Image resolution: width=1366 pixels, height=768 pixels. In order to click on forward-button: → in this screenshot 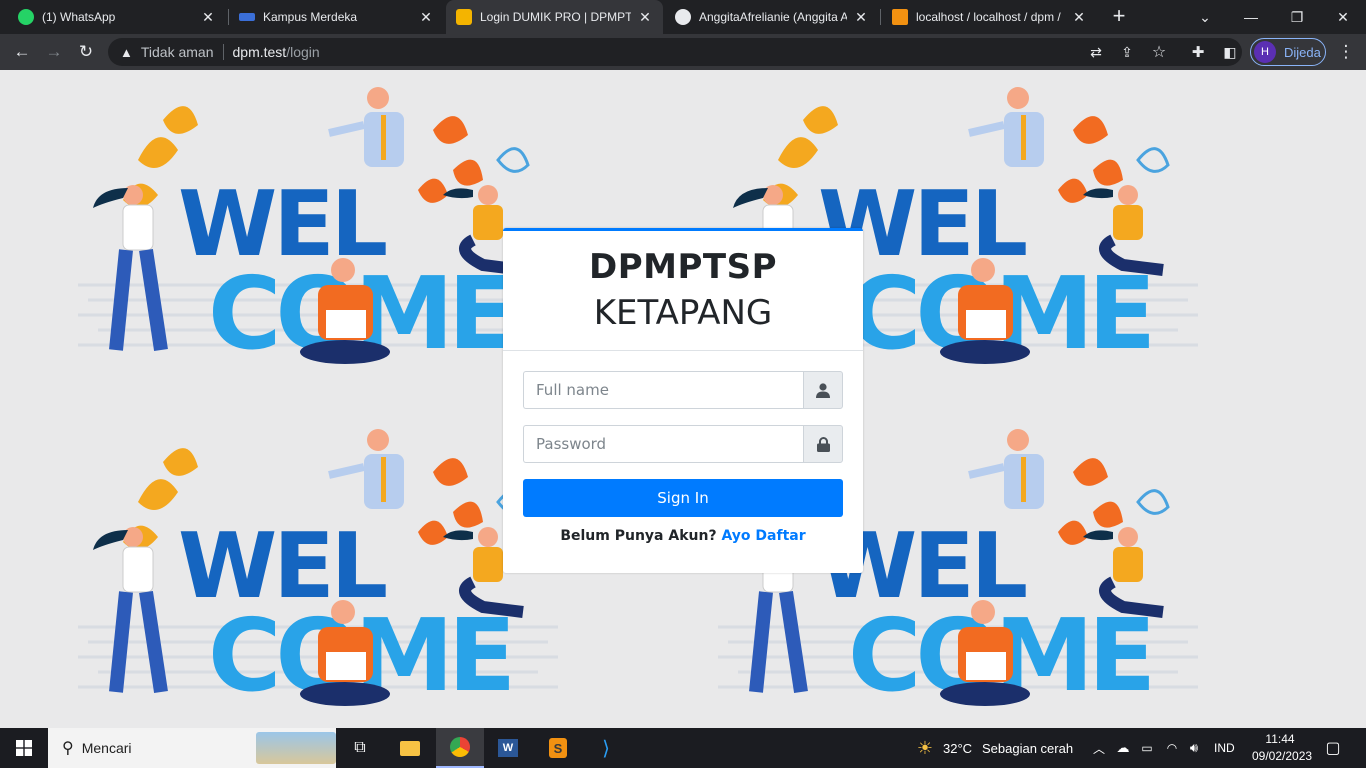, I will do `click(54, 52)`.